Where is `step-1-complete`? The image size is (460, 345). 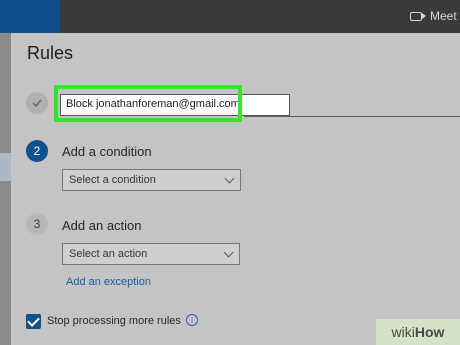
step-1-complete is located at coordinates (37, 103).